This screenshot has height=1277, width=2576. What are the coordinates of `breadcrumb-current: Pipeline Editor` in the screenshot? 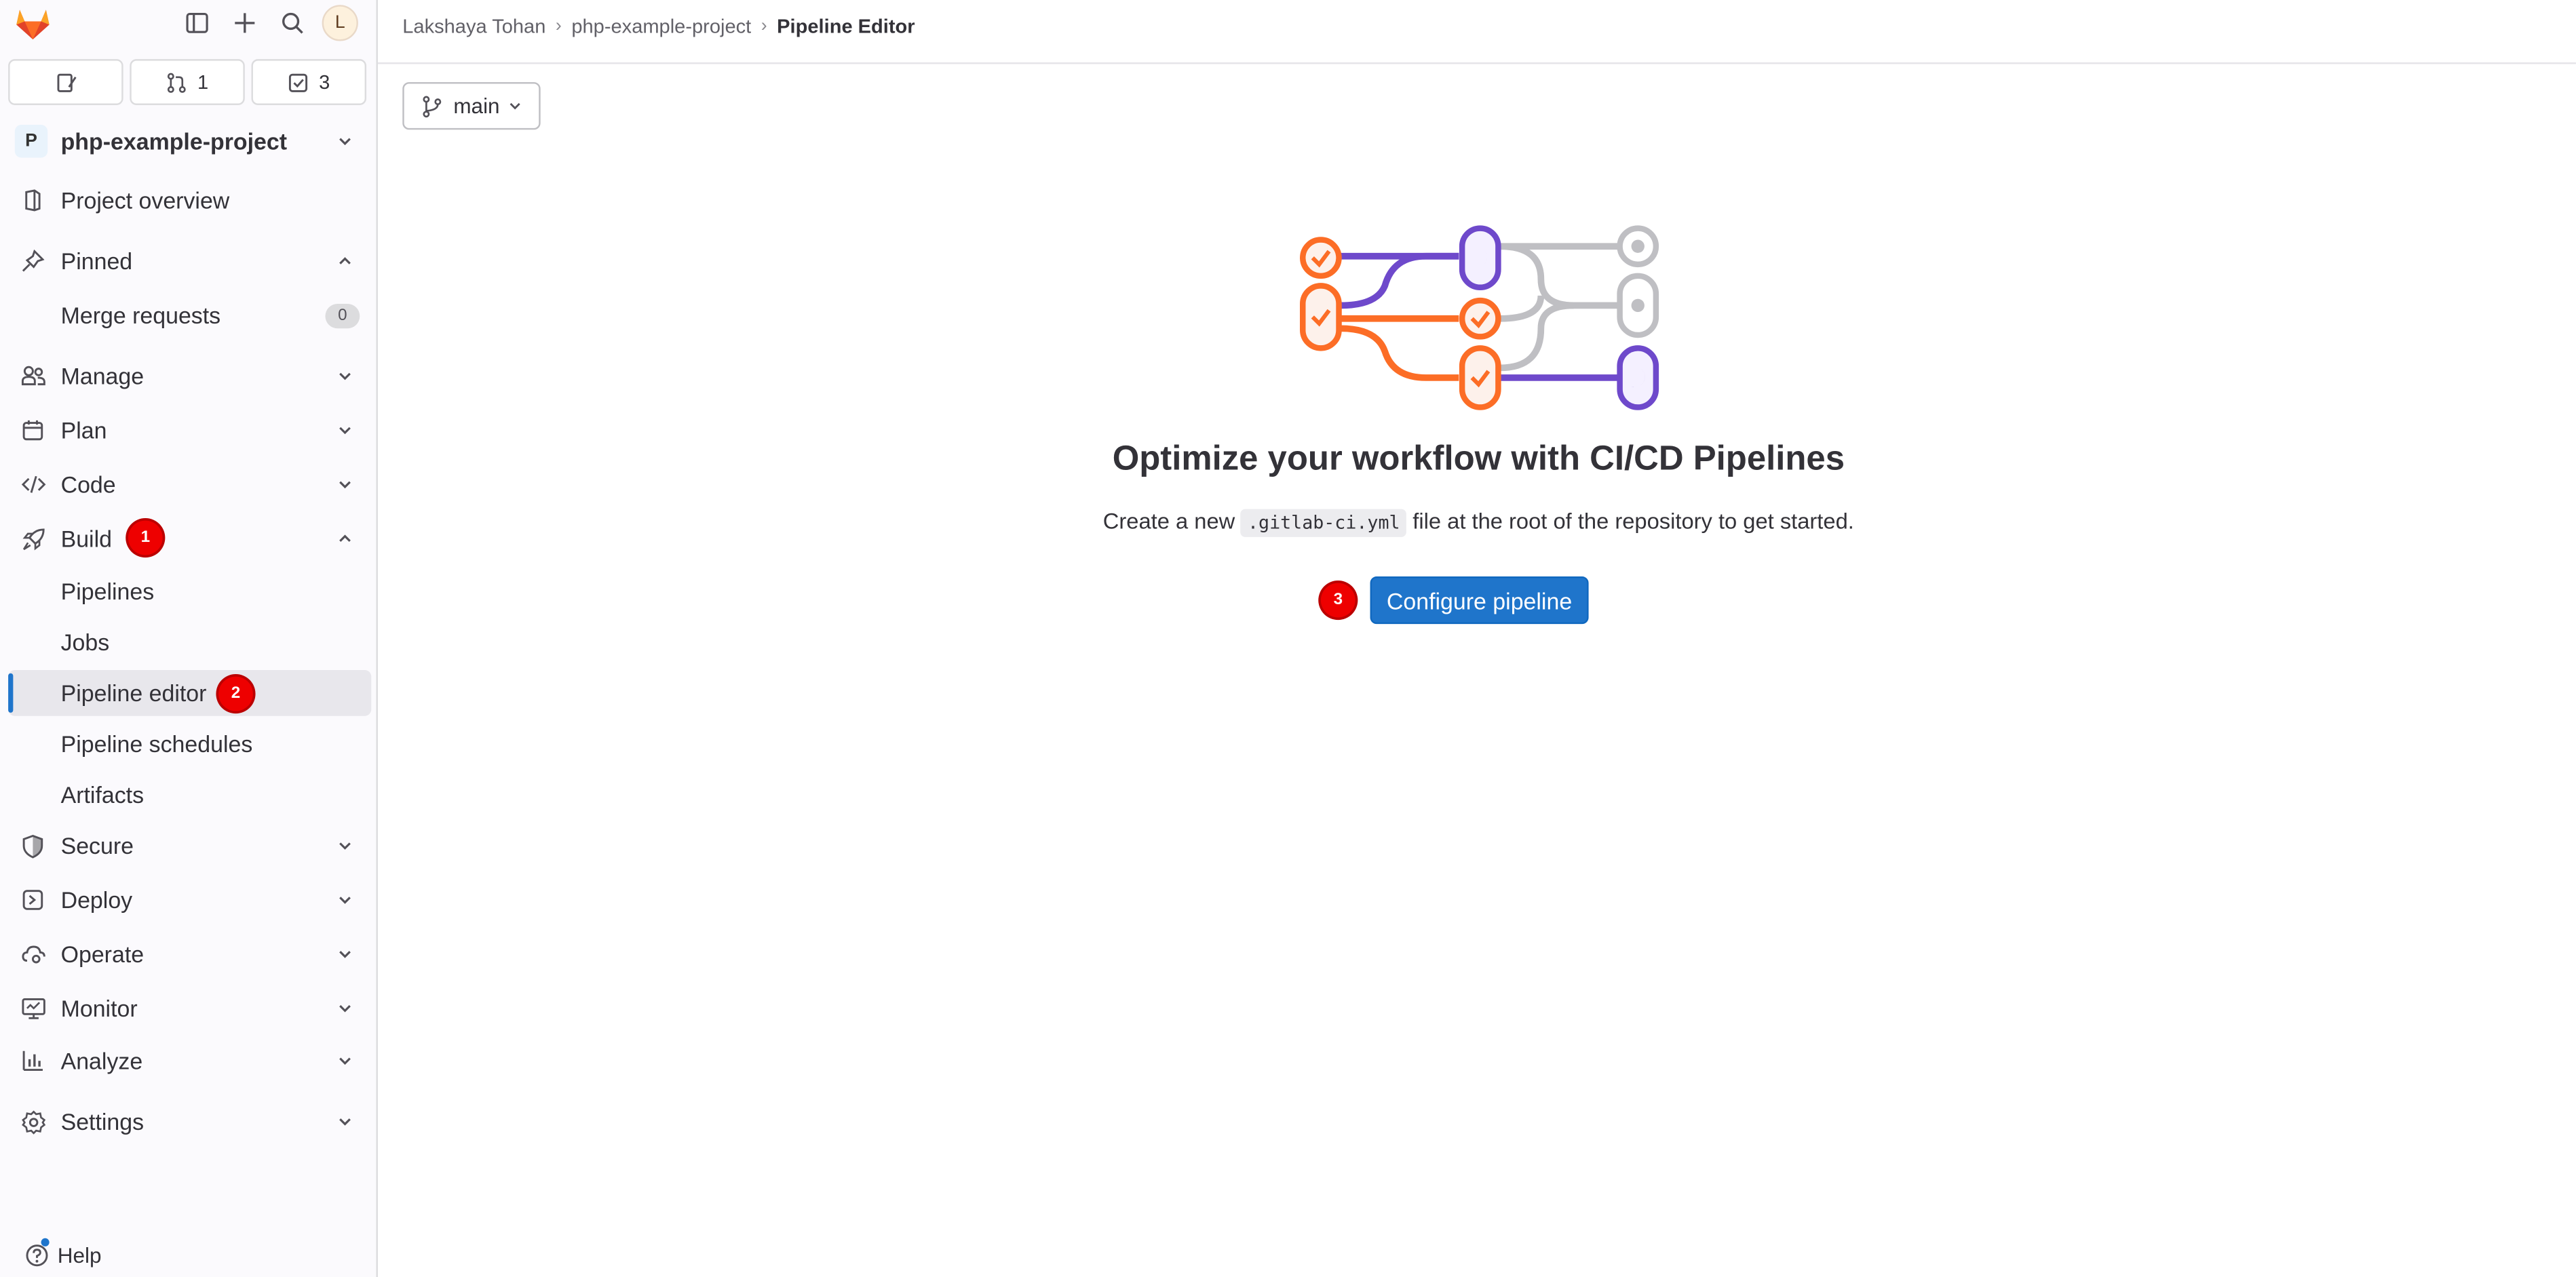 It's located at (846, 26).